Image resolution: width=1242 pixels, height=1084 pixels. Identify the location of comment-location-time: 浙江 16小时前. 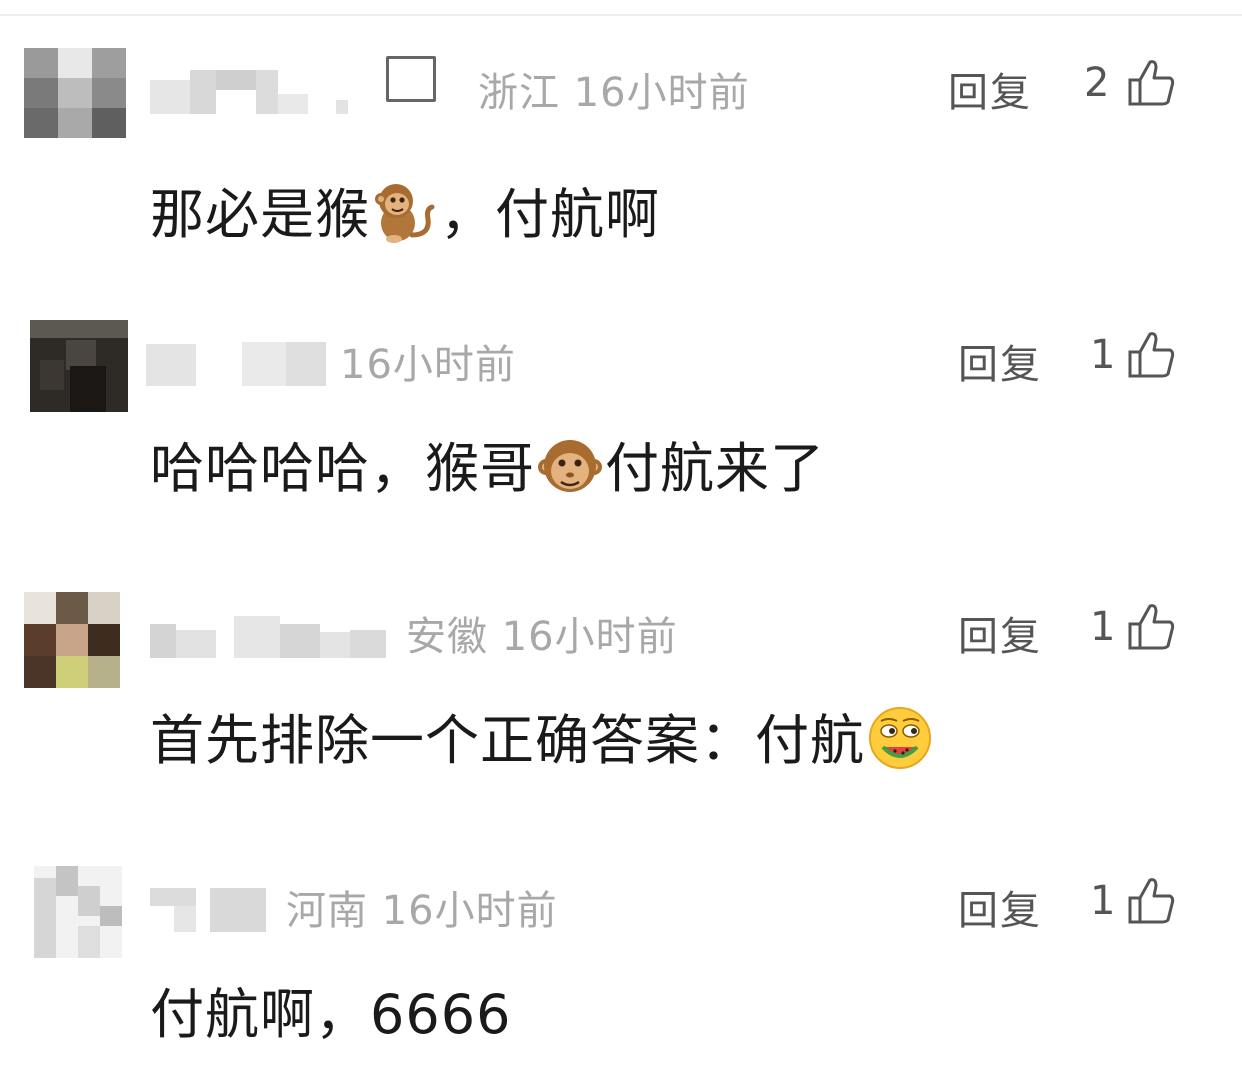
(614, 93).